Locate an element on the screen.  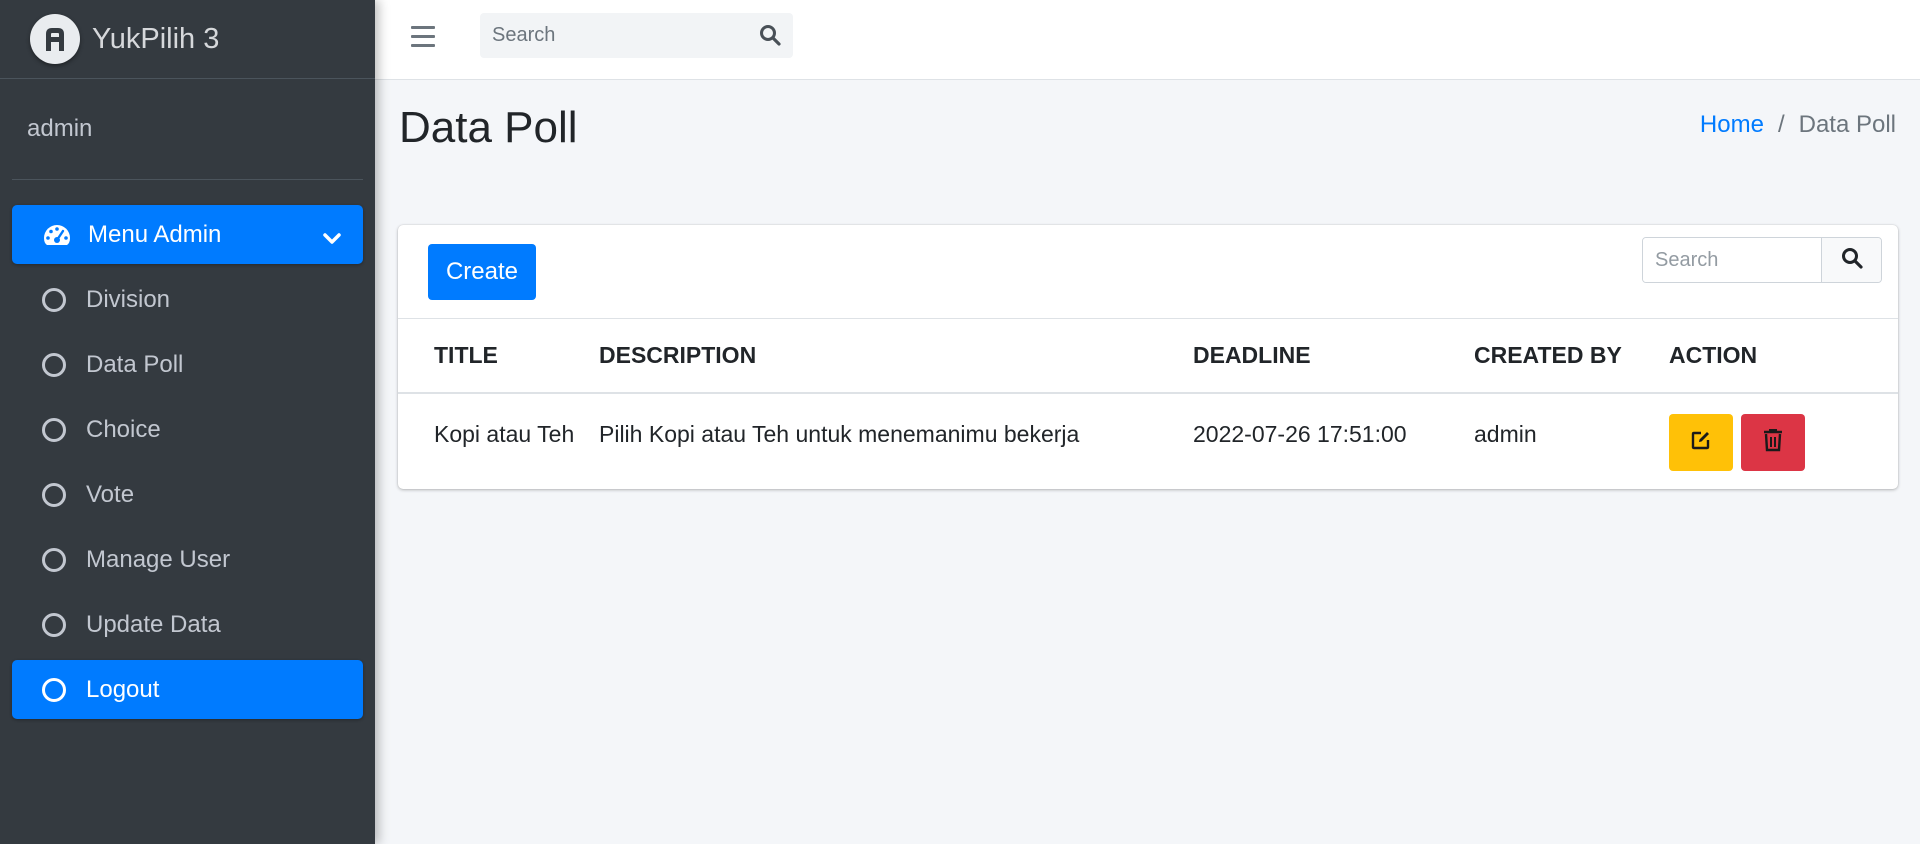
top-navbar is located at coordinates (1147, 40).